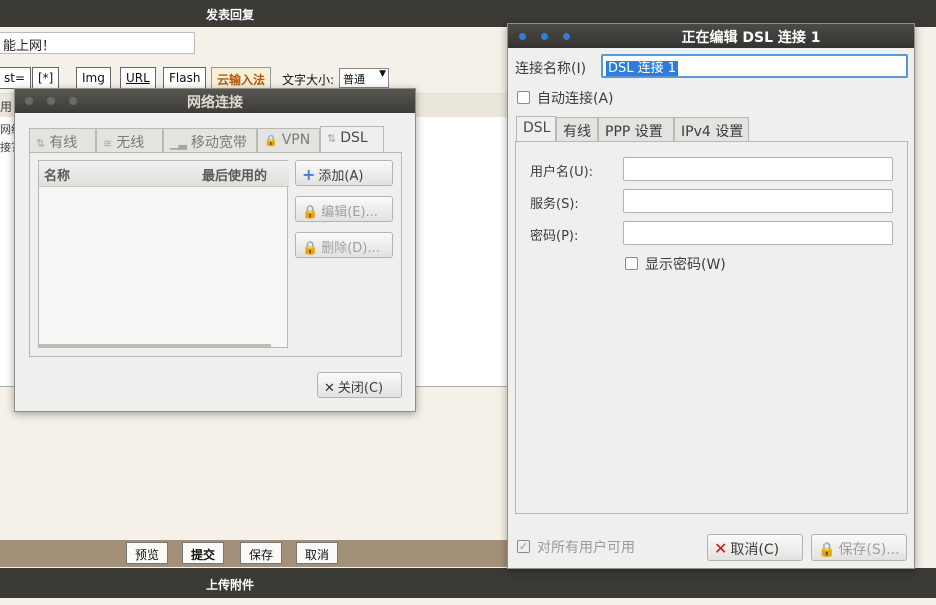  I want to click on signal-bars-icon: ▁▃, so click(178, 143).